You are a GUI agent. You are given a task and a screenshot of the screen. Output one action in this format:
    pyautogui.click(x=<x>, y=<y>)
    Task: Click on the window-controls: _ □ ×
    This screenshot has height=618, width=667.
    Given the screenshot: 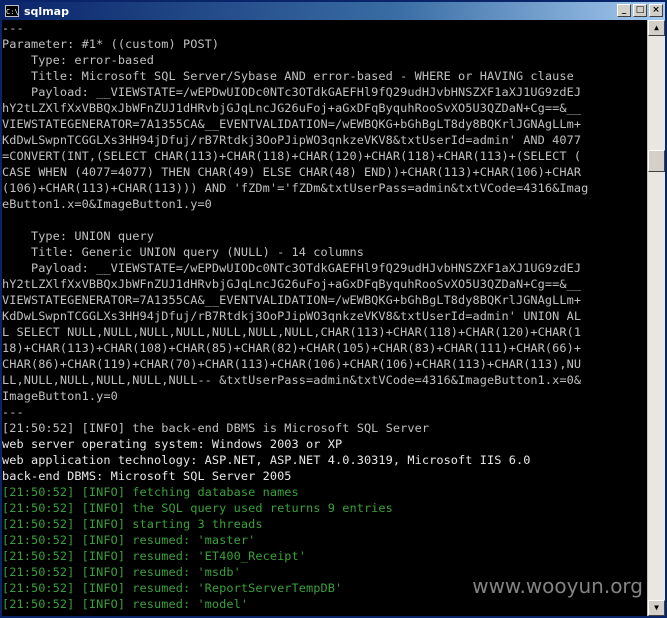 What is the action you would take?
    pyautogui.click(x=640, y=10)
    